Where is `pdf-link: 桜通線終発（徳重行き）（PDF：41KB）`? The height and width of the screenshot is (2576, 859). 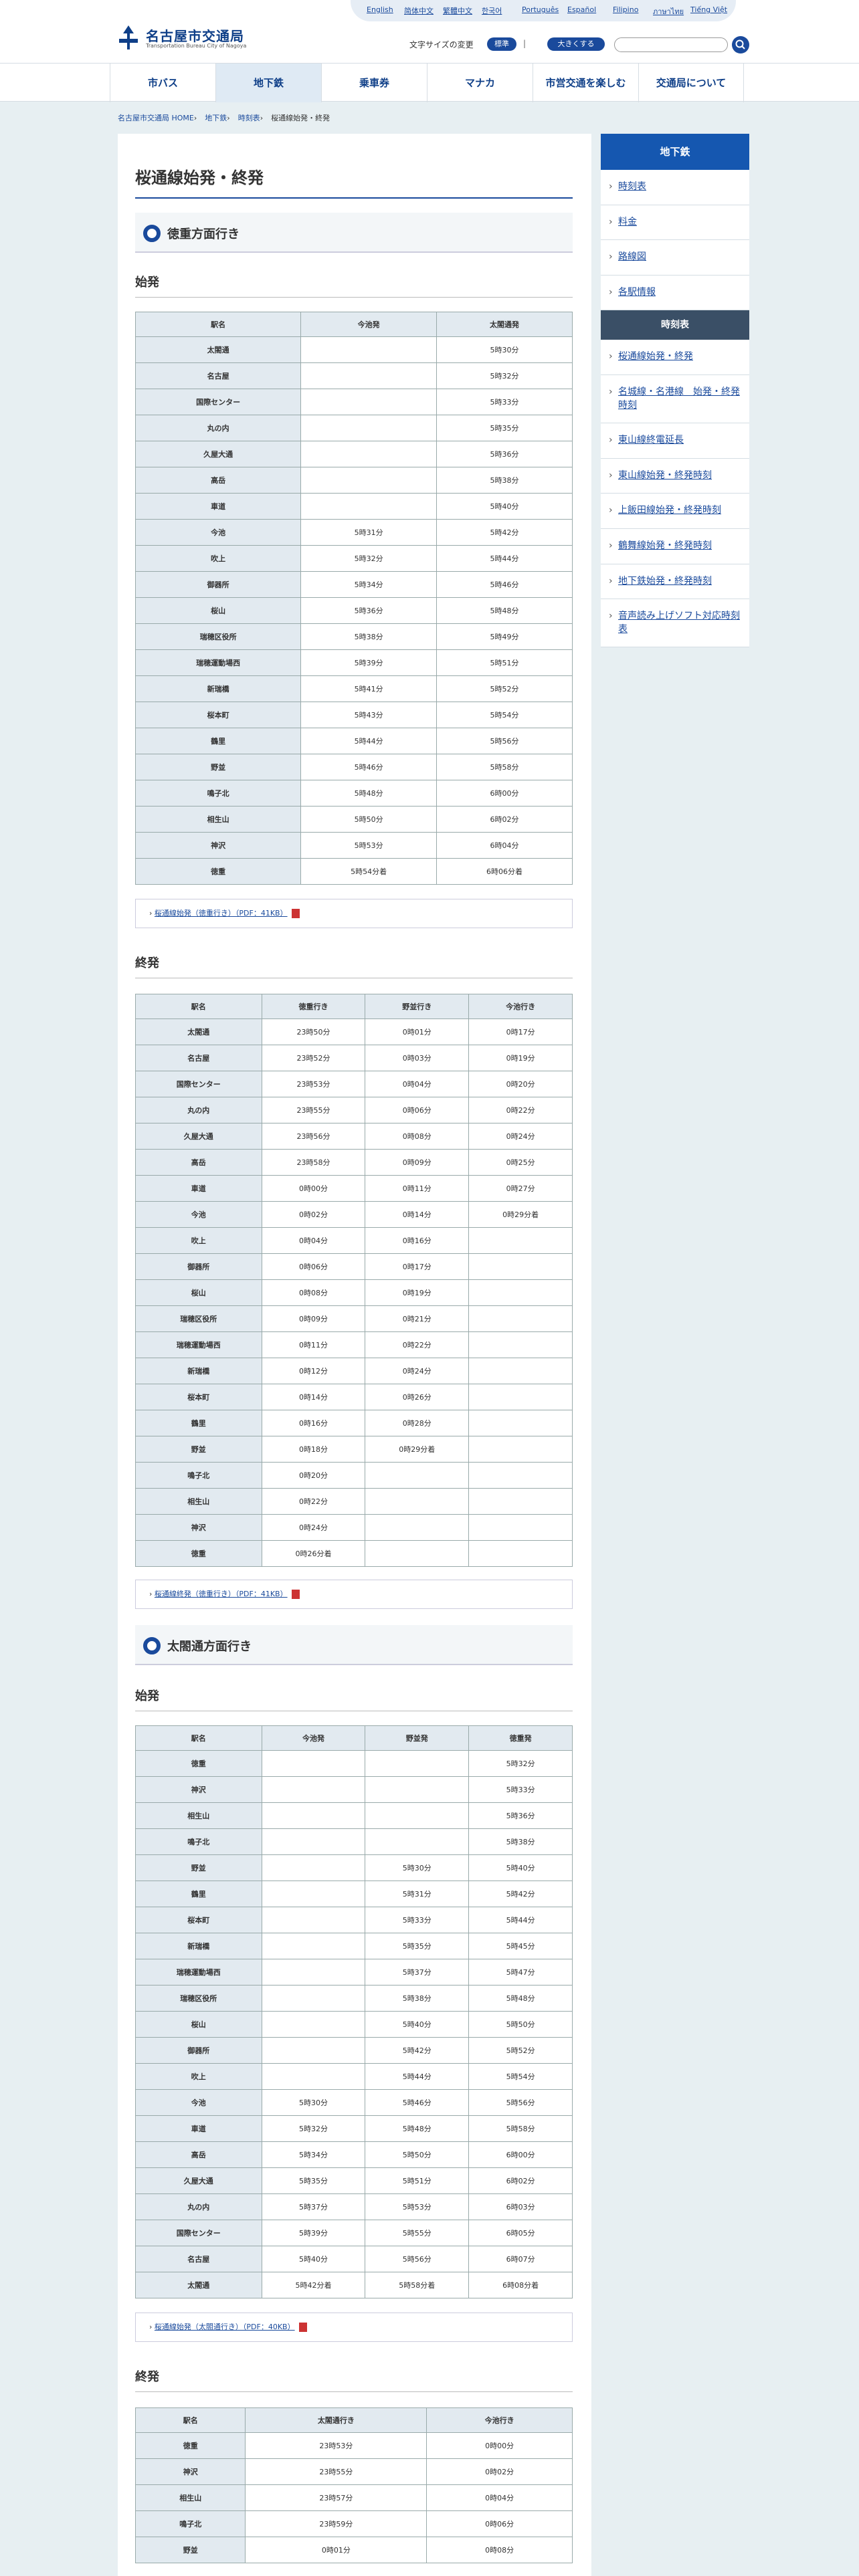 pdf-link: 桜通線終発（徳重行き）（PDF：41KB） is located at coordinates (221, 1594).